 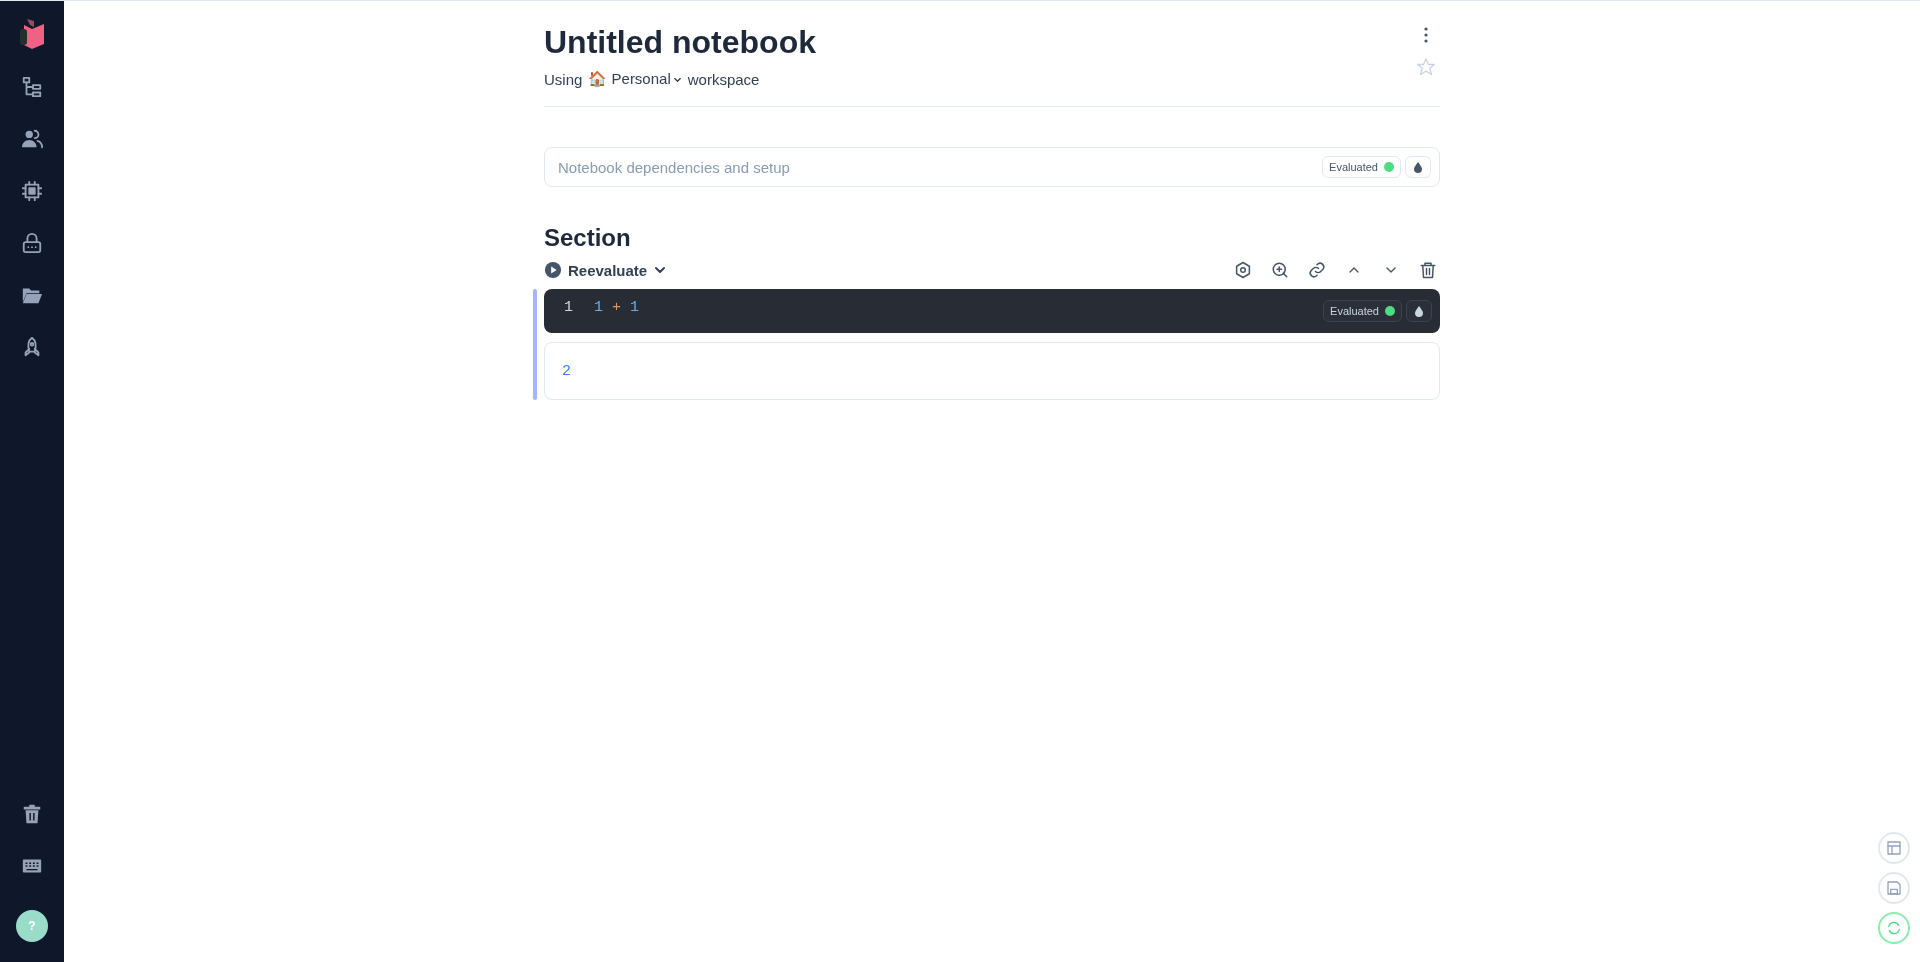 I want to click on tree-icon, so click(x=32, y=87).